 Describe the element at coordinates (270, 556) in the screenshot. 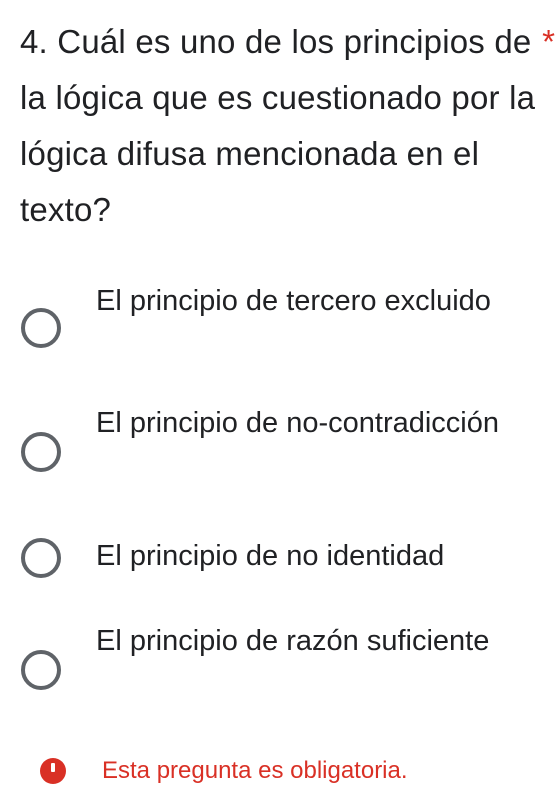

I see `option-label: El principio de no identidad` at that location.